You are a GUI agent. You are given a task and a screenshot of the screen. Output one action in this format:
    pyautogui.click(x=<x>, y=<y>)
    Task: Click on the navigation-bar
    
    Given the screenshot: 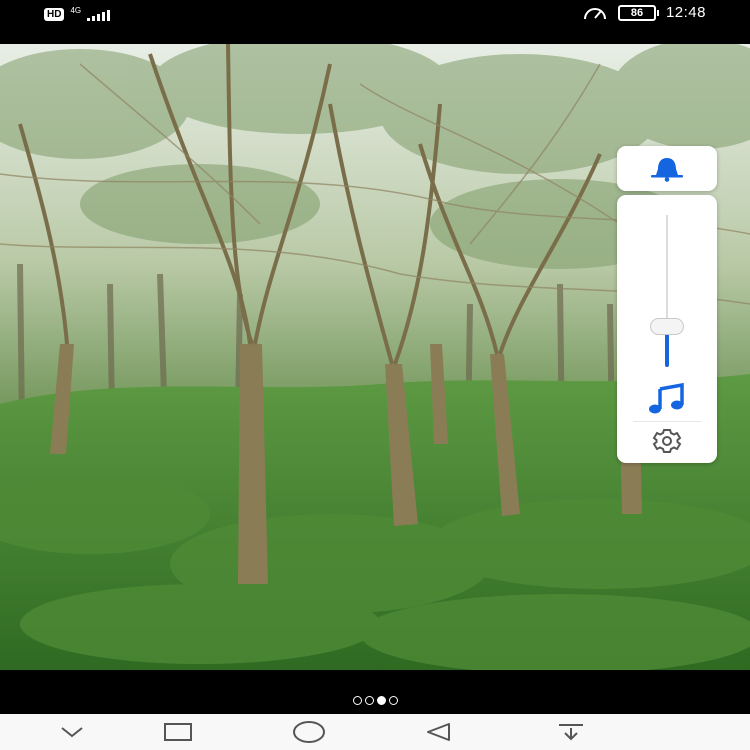 What is the action you would take?
    pyautogui.click(x=375, y=732)
    